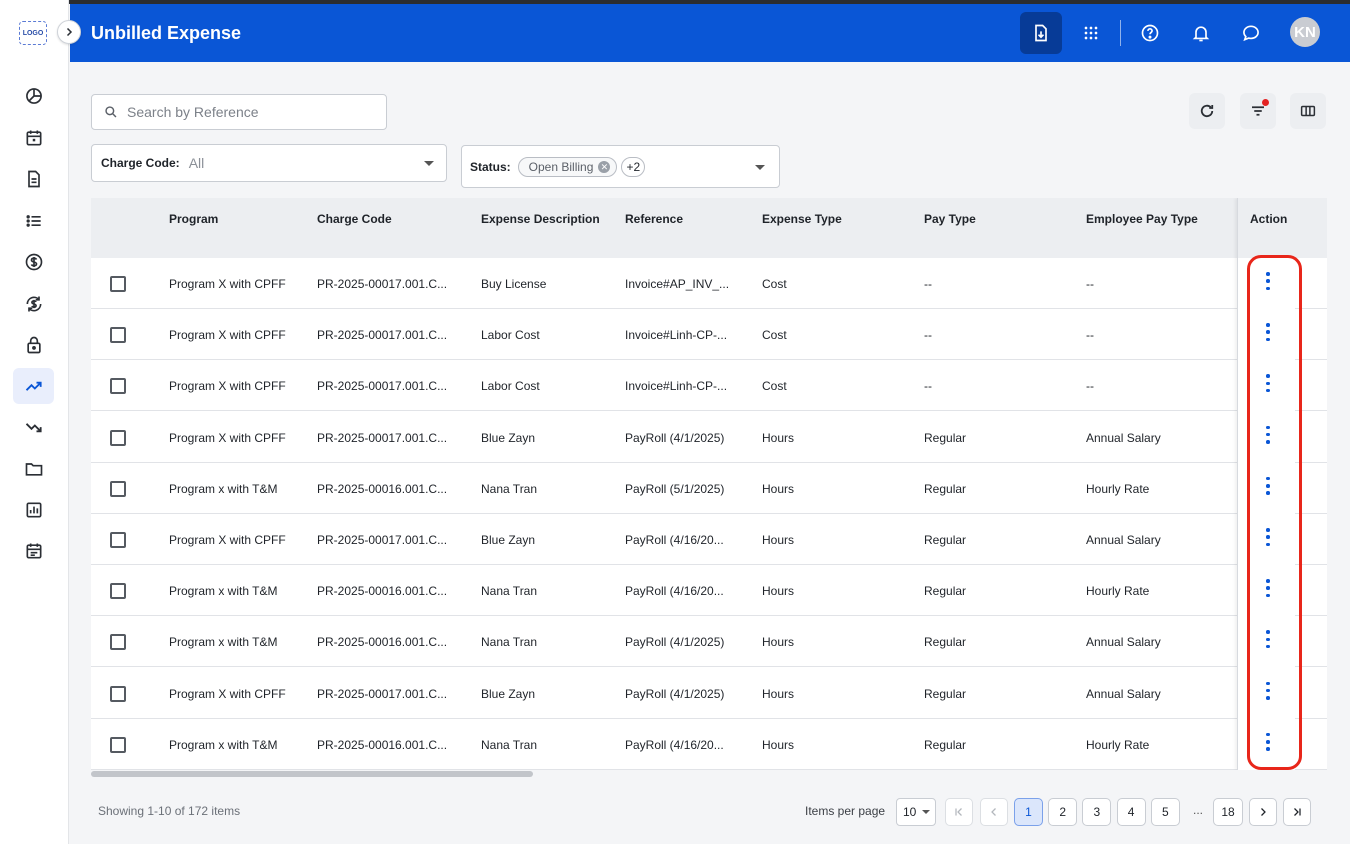  Describe the element at coordinates (802, 219) in the screenshot. I see `column-header-expense-type: Expense Type` at that location.